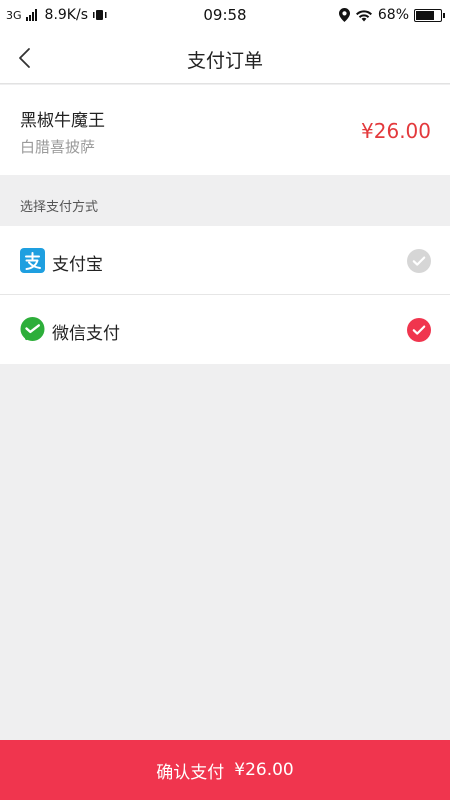 The image size is (450, 800). I want to click on location-icon, so click(344, 15).